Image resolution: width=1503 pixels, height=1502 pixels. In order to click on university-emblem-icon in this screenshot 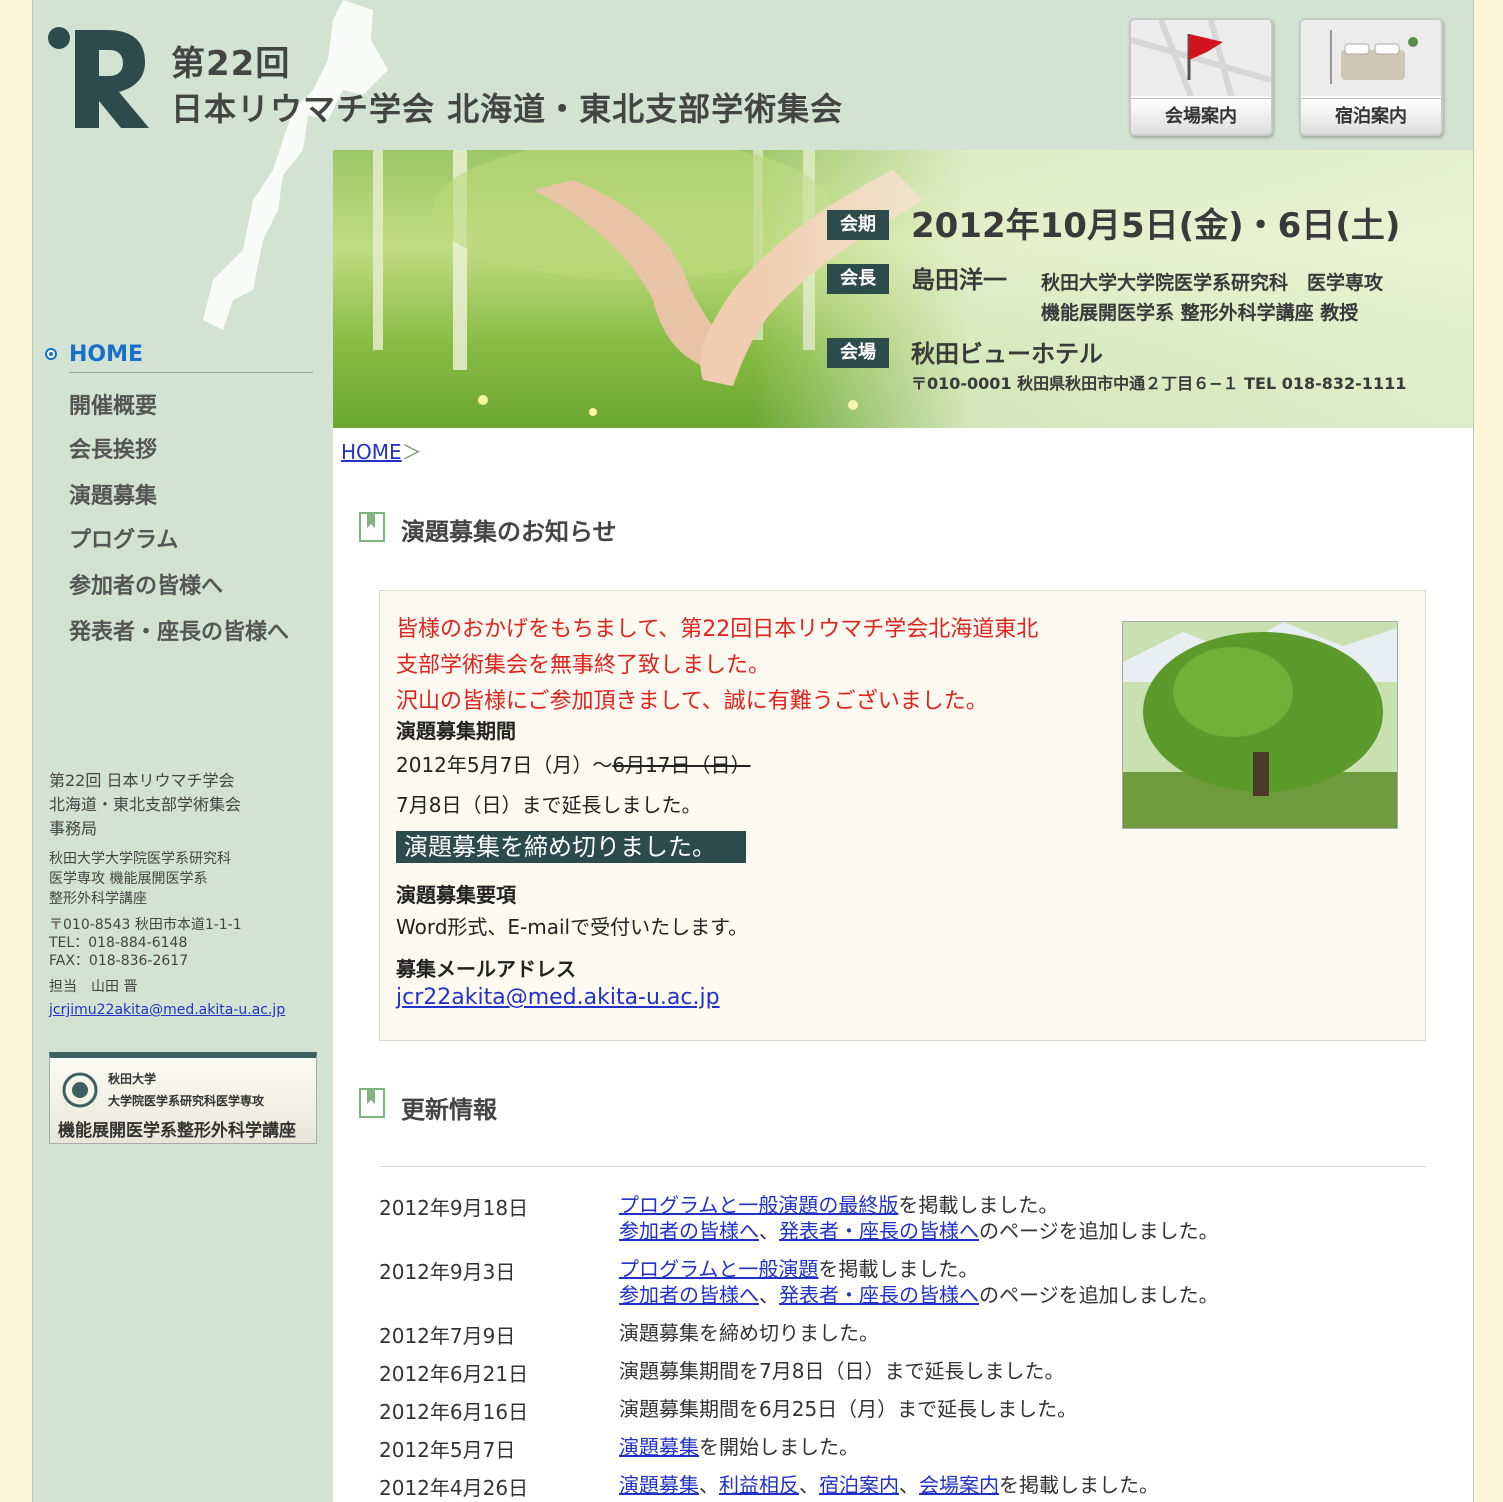, I will do `click(80, 1090)`.